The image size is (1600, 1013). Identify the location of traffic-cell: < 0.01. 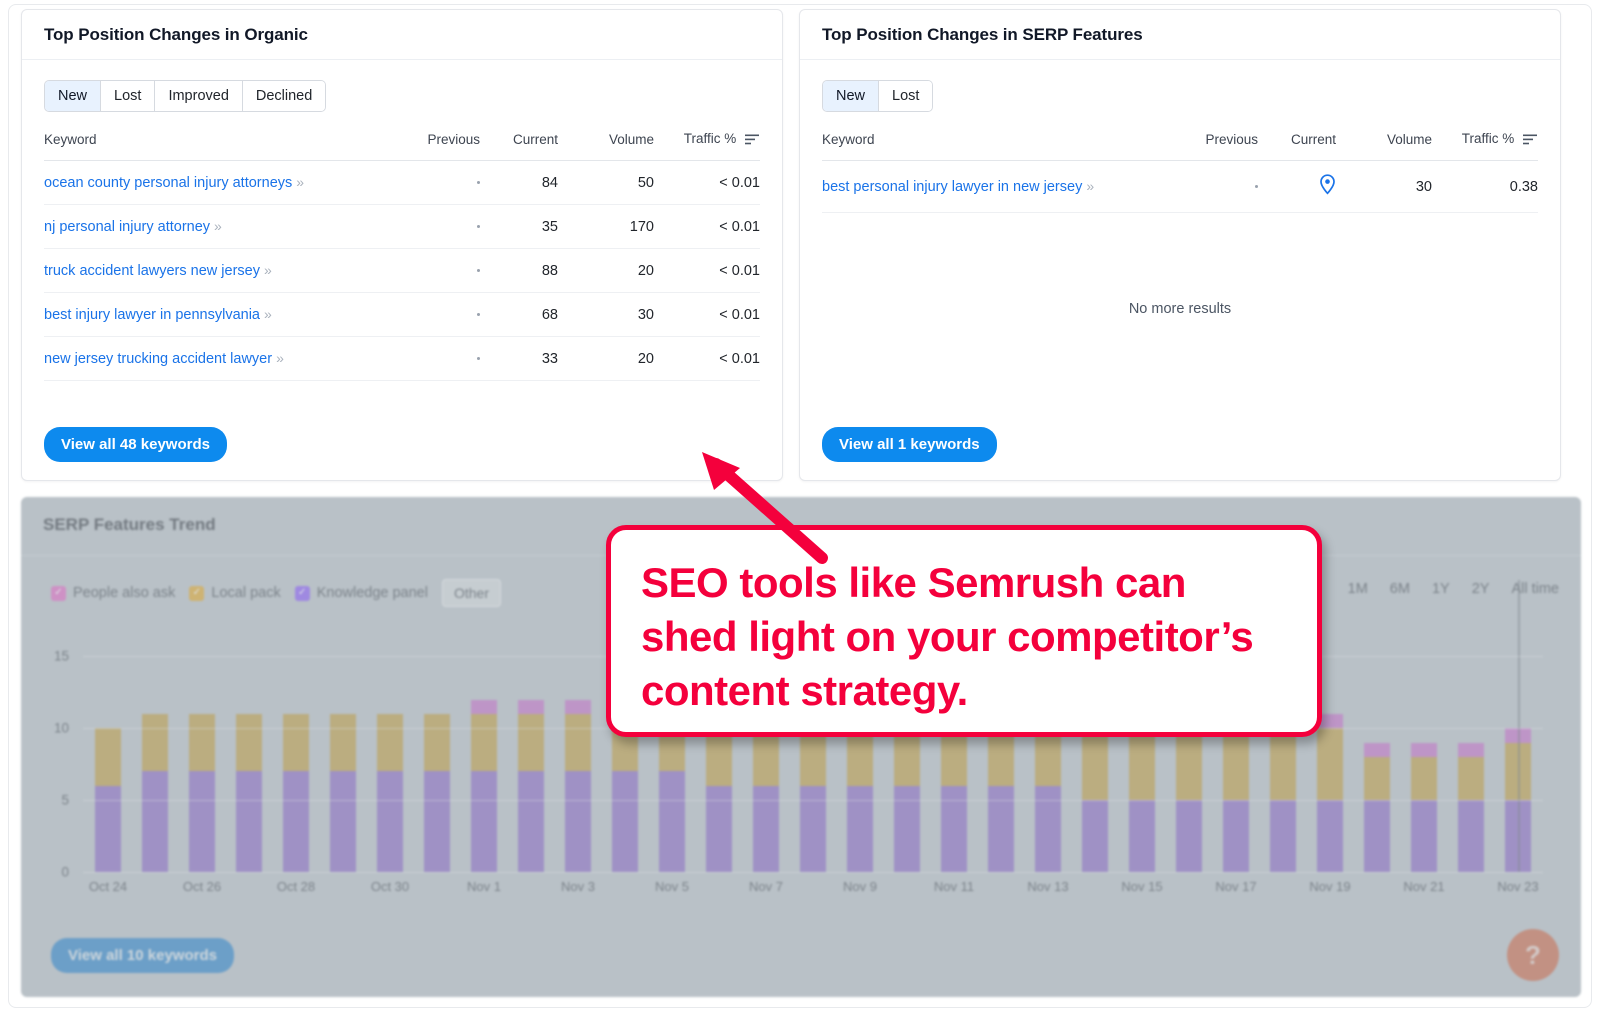
(707, 314).